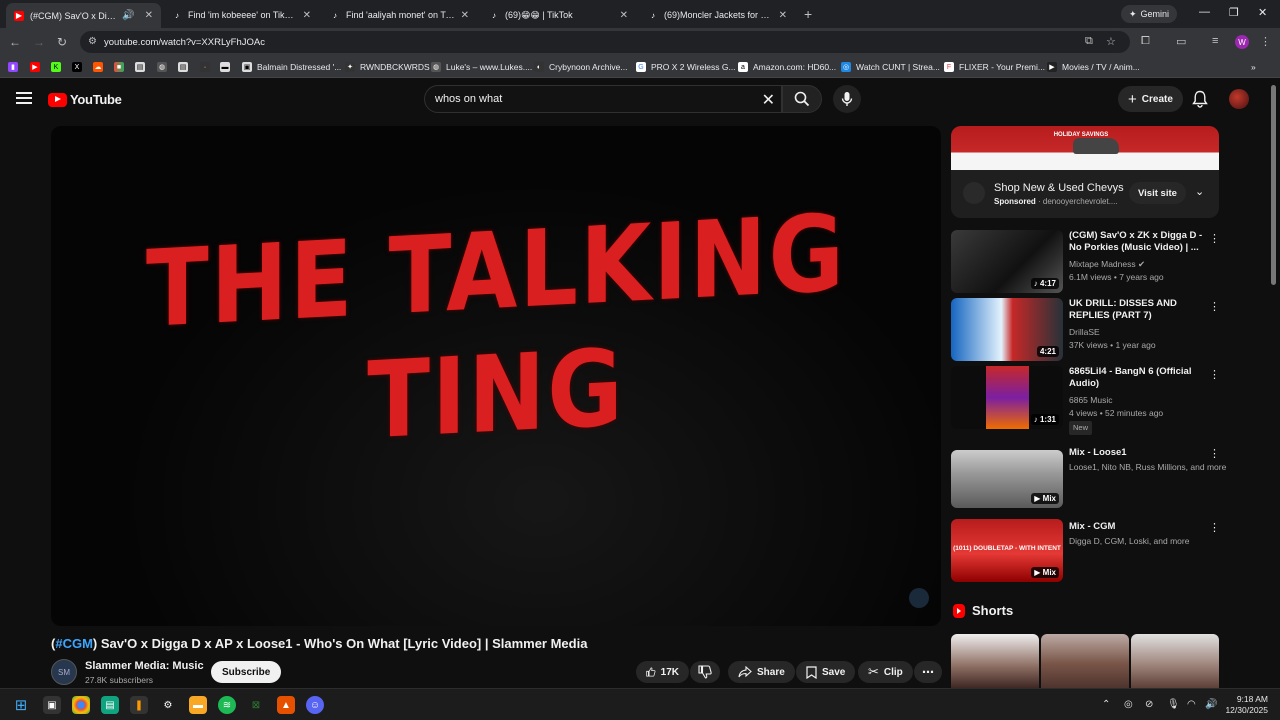 The height and width of the screenshot is (720, 1280). Describe the element at coordinates (808, 14) in the screenshot. I see `new-tab-icon: +` at that location.